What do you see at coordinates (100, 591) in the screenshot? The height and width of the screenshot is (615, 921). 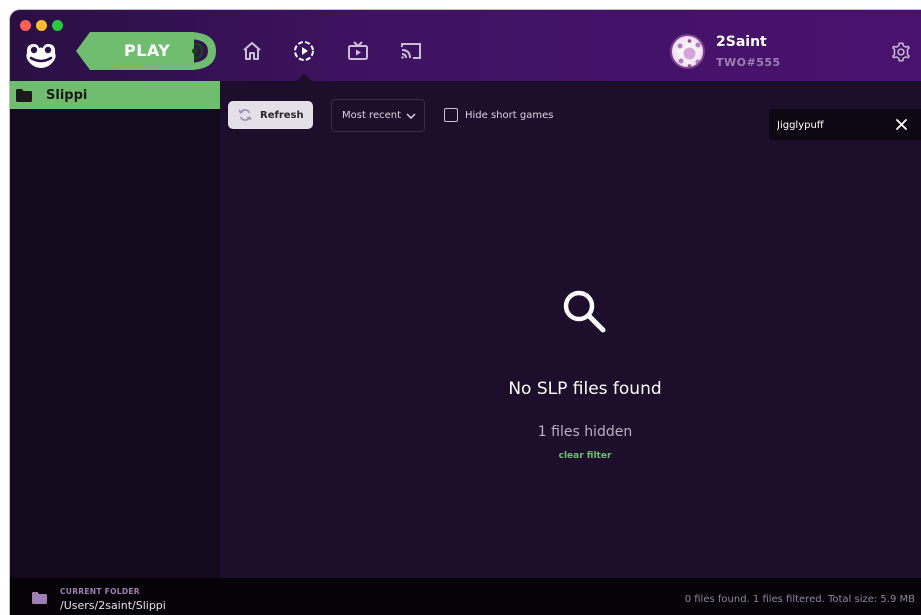 I see `current-folder-caption: CURRENT FOLDER` at bounding box center [100, 591].